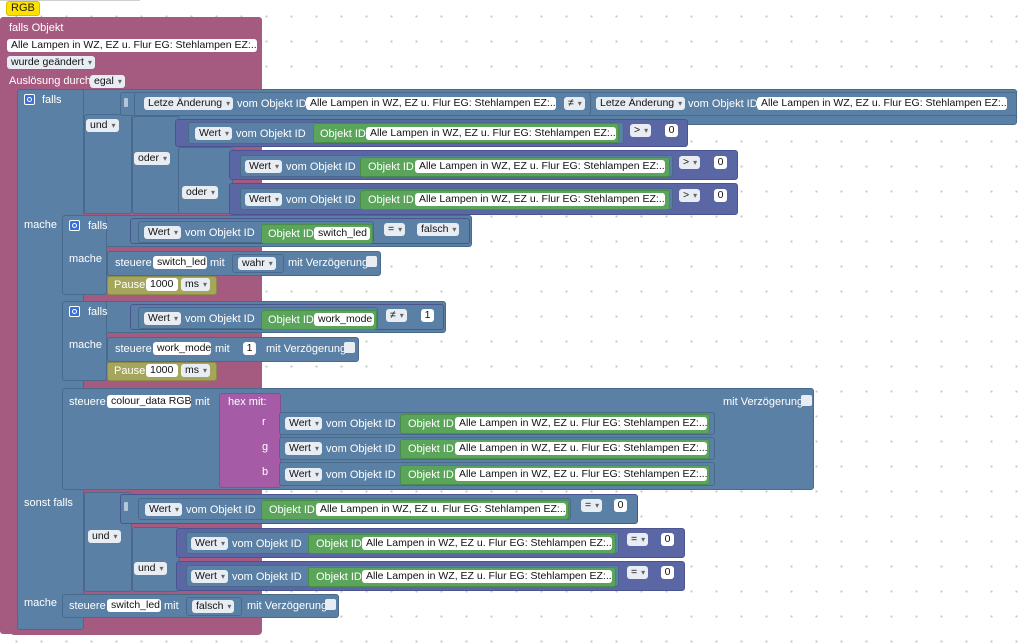 The width and height of the screenshot is (1035, 643). What do you see at coordinates (126, 102) in the screenshot?
I see `input-notch` at bounding box center [126, 102].